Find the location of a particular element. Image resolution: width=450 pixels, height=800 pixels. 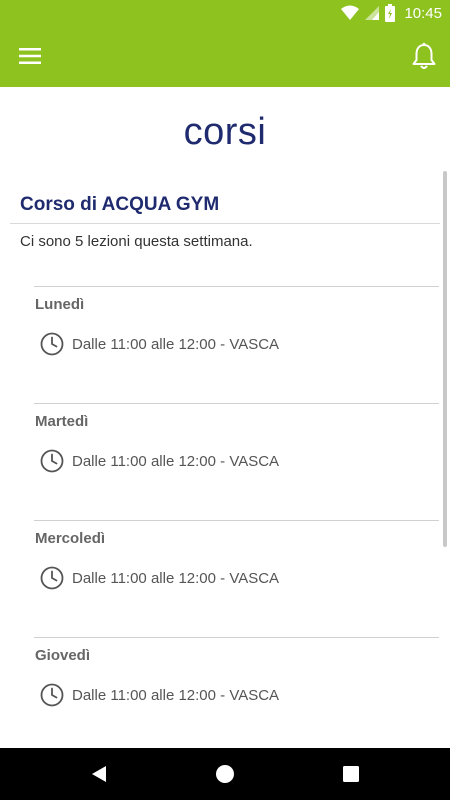

status-icons: 10:45 is located at coordinates (391, 13).